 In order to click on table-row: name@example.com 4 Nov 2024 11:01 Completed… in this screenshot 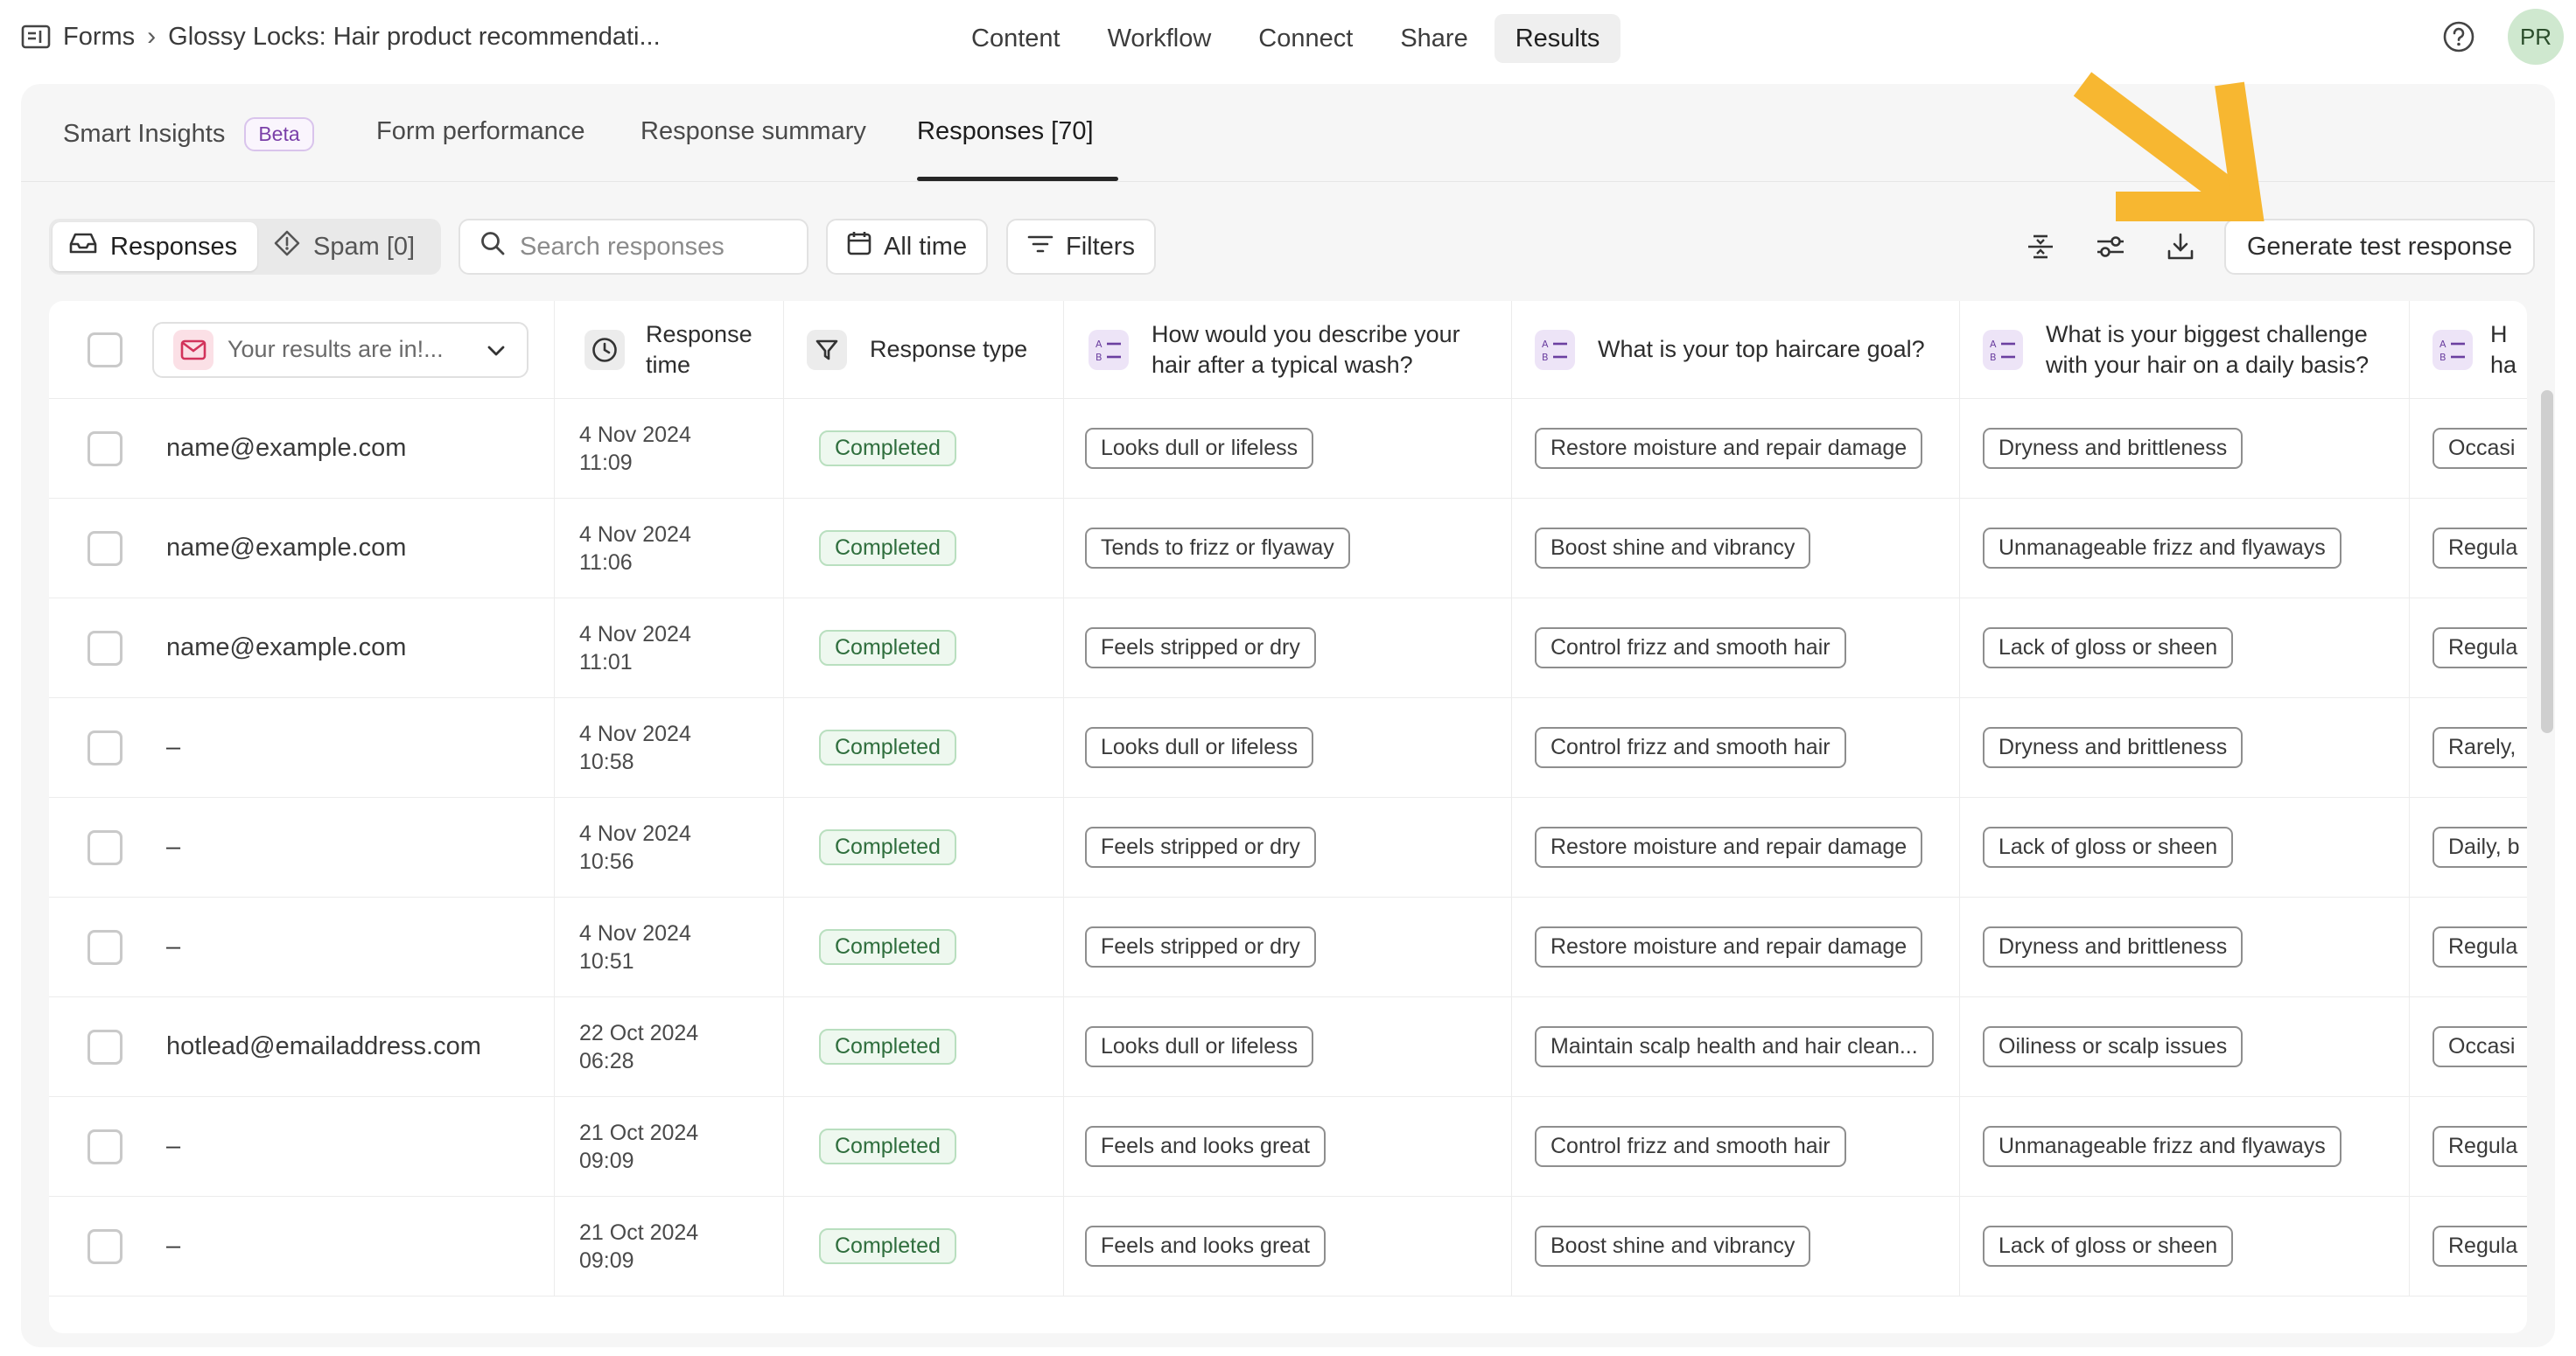, I will do `click(1288, 648)`.